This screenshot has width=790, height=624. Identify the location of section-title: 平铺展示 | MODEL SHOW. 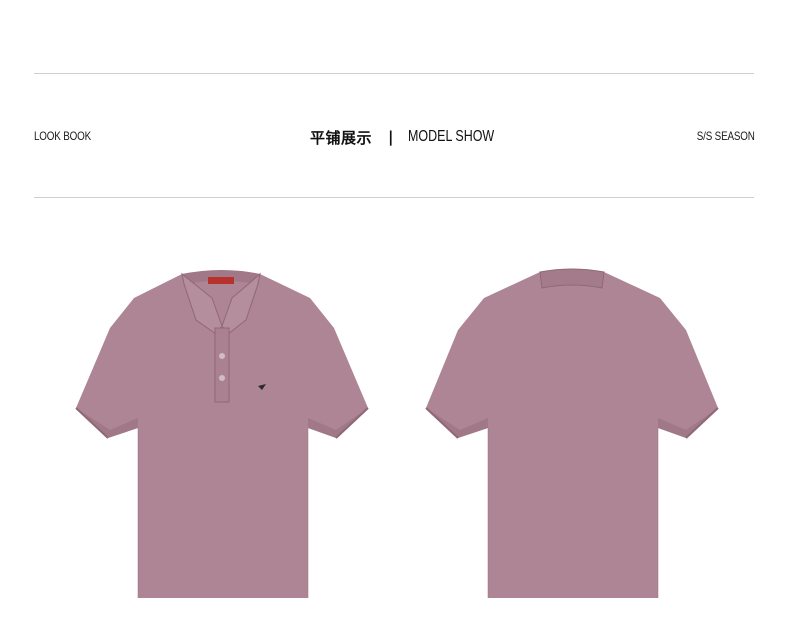
(414, 137).